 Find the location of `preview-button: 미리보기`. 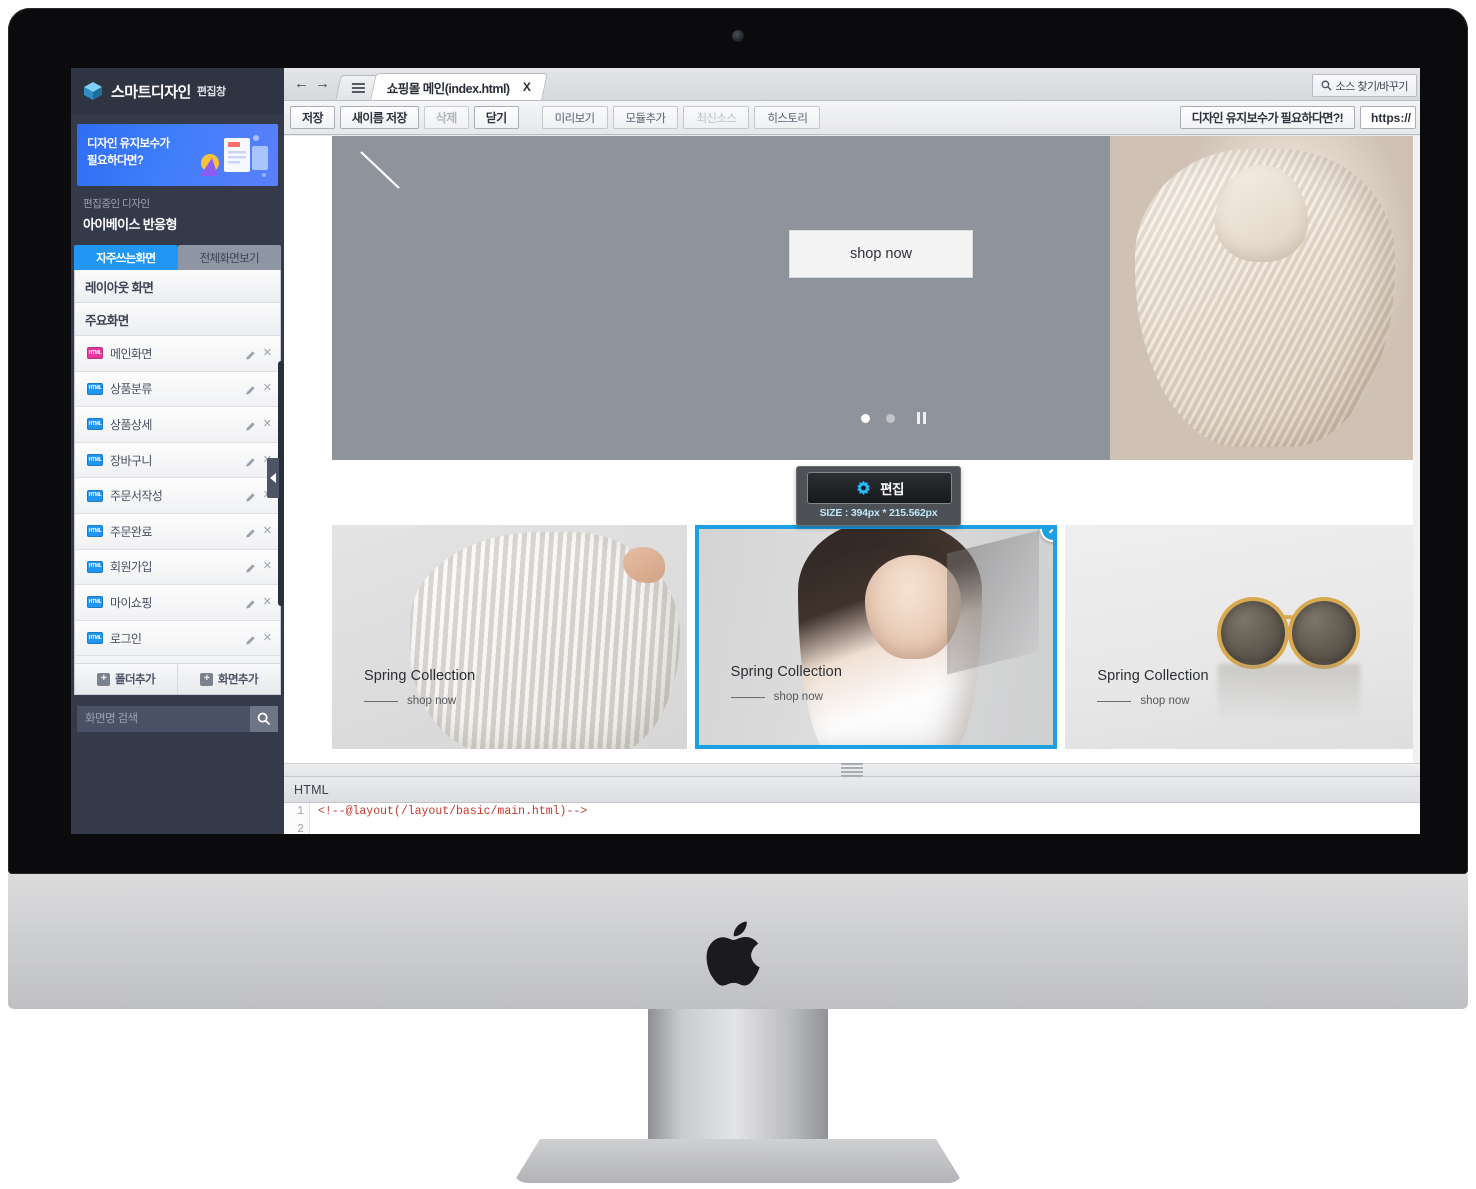

preview-button: 미리보기 is located at coordinates (574, 117).